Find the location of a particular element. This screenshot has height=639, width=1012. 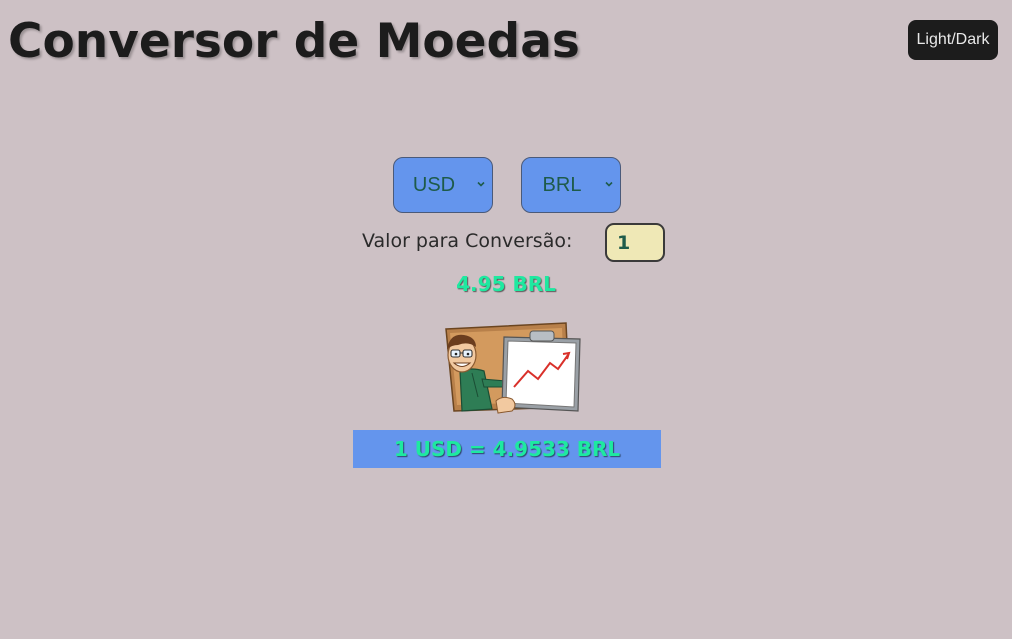

exchange-rate-bar: 1 USD = 4.9533 BRL is located at coordinates (507, 449).